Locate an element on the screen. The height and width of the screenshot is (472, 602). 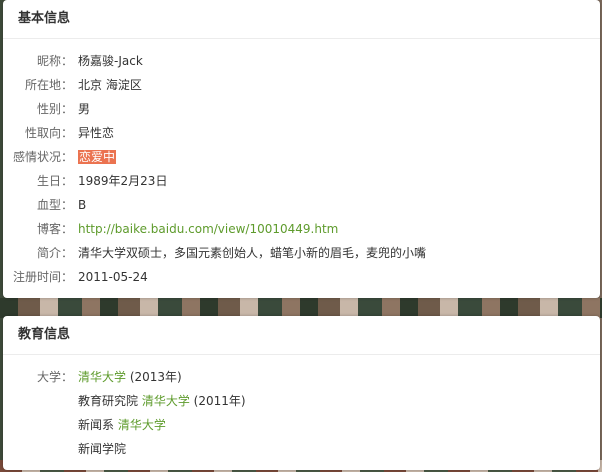
education-entry-value: 教育研究院 清华大学 (2011年) is located at coordinates (159, 401).